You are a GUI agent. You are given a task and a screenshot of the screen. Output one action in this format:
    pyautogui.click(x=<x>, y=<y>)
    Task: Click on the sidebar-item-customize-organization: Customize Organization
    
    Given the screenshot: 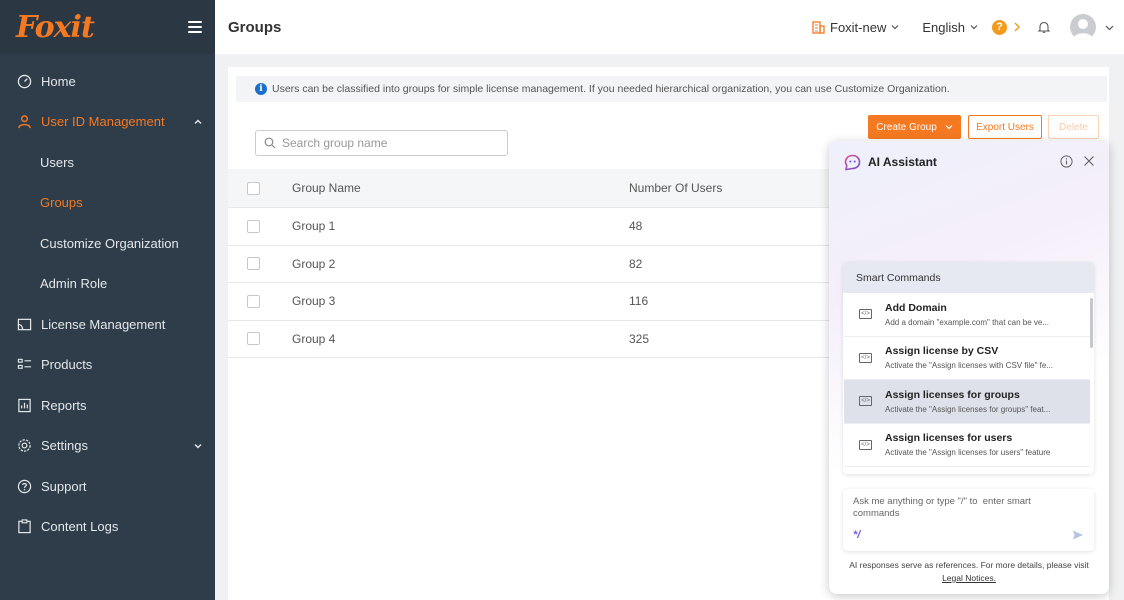 What is the action you would take?
    pyautogui.click(x=107, y=243)
    